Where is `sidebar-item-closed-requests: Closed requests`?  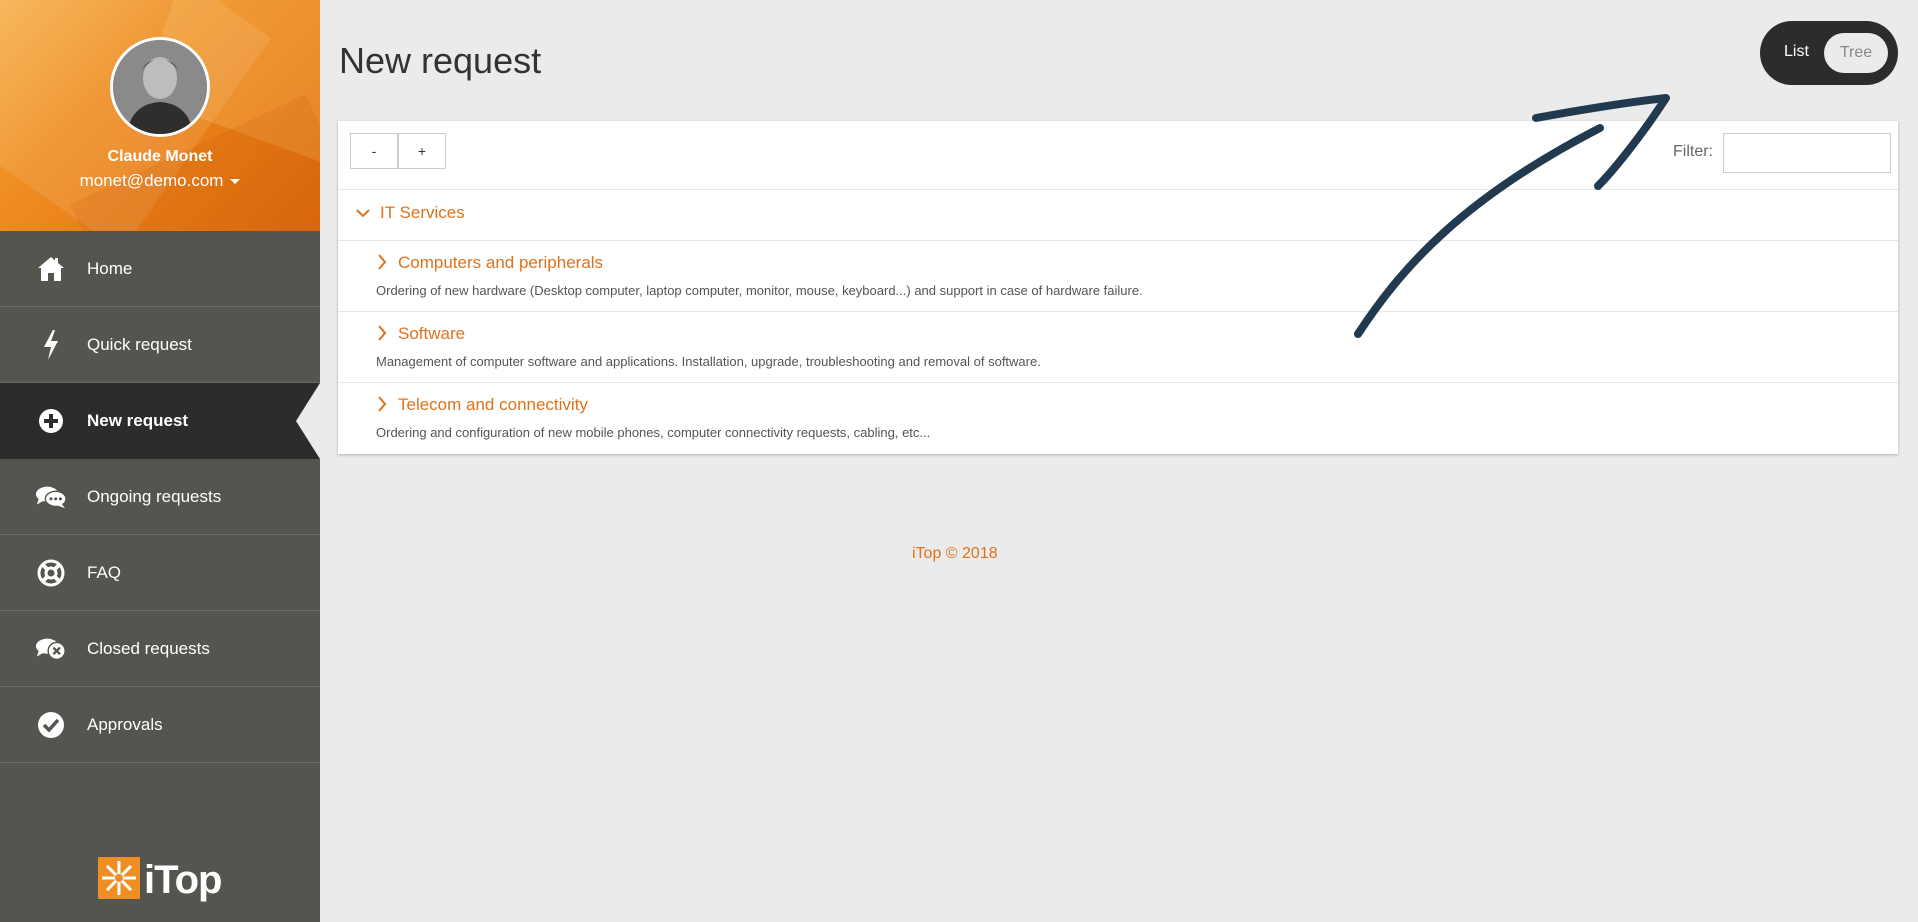
sidebar-item-closed-requests: Closed requests is located at coordinates (160, 649).